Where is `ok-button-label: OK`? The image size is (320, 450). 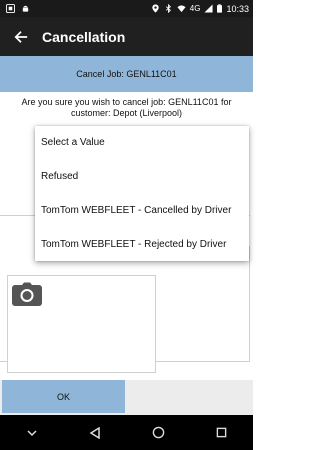
ok-button-label: OK is located at coordinates (63, 396).